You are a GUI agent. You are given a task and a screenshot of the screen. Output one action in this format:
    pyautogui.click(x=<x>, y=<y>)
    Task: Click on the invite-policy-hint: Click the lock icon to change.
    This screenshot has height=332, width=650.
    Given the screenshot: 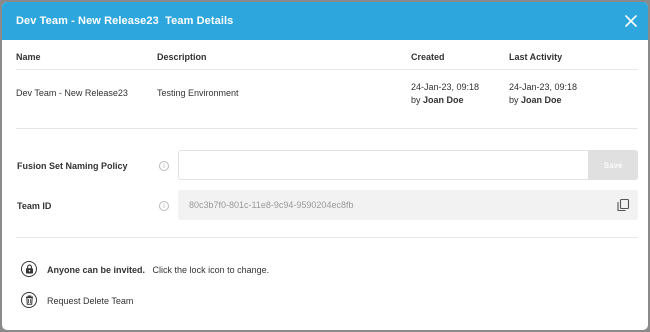 What is the action you would take?
    pyautogui.click(x=211, y=270)
    